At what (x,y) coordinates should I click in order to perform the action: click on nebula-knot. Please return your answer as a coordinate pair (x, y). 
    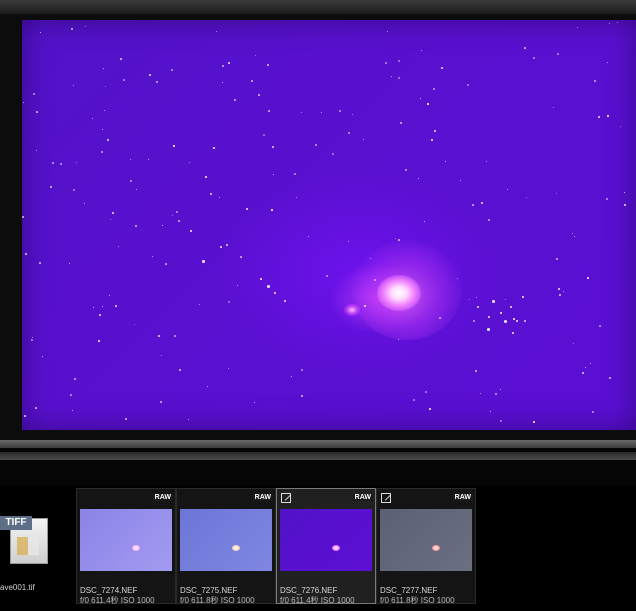
    Looking at the image, I should click on (352, 310).